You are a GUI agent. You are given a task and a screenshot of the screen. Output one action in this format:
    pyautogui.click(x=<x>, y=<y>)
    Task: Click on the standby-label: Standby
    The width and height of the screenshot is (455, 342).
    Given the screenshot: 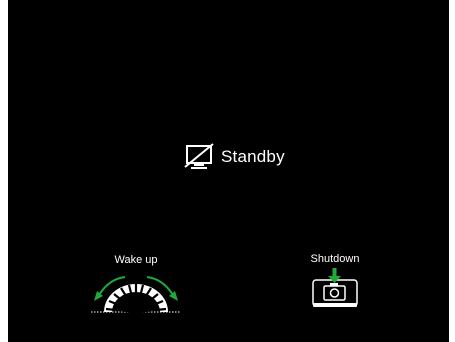 What is the action you would take?
    pyautogui.click(x=253, y=156)
    